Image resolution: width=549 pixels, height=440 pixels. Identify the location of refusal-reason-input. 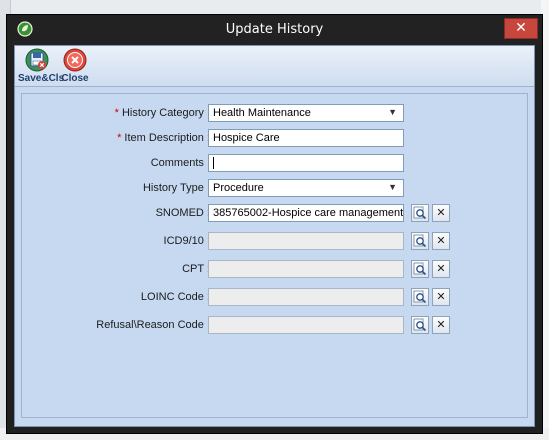
(306, 325).